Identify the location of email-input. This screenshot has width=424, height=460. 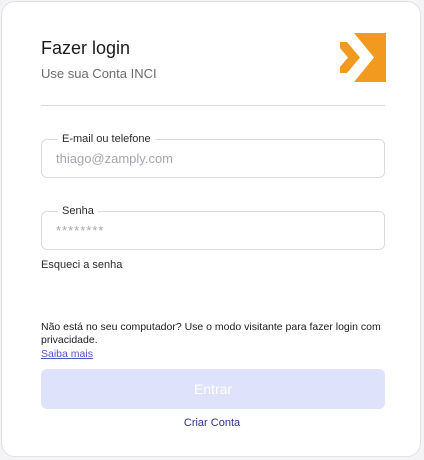
(211, 158).